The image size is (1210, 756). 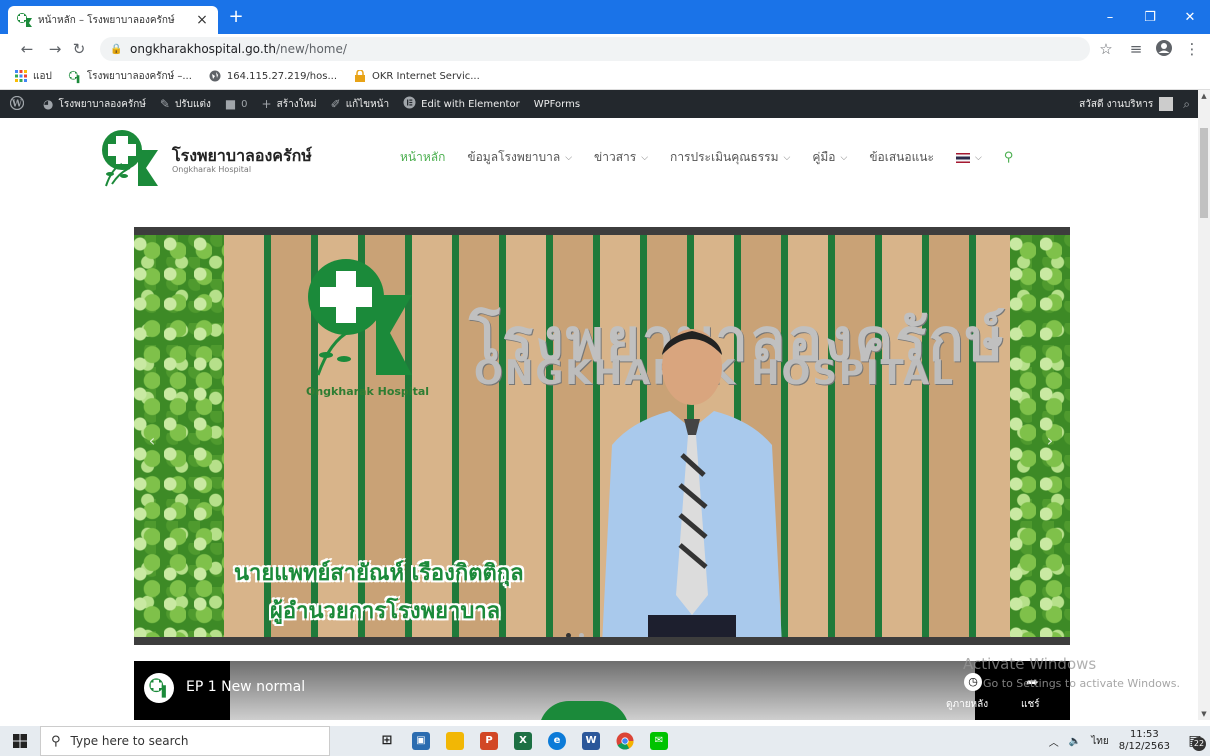 I want to click on paintbrush-icon: ✎, so click(x=164, y=104).